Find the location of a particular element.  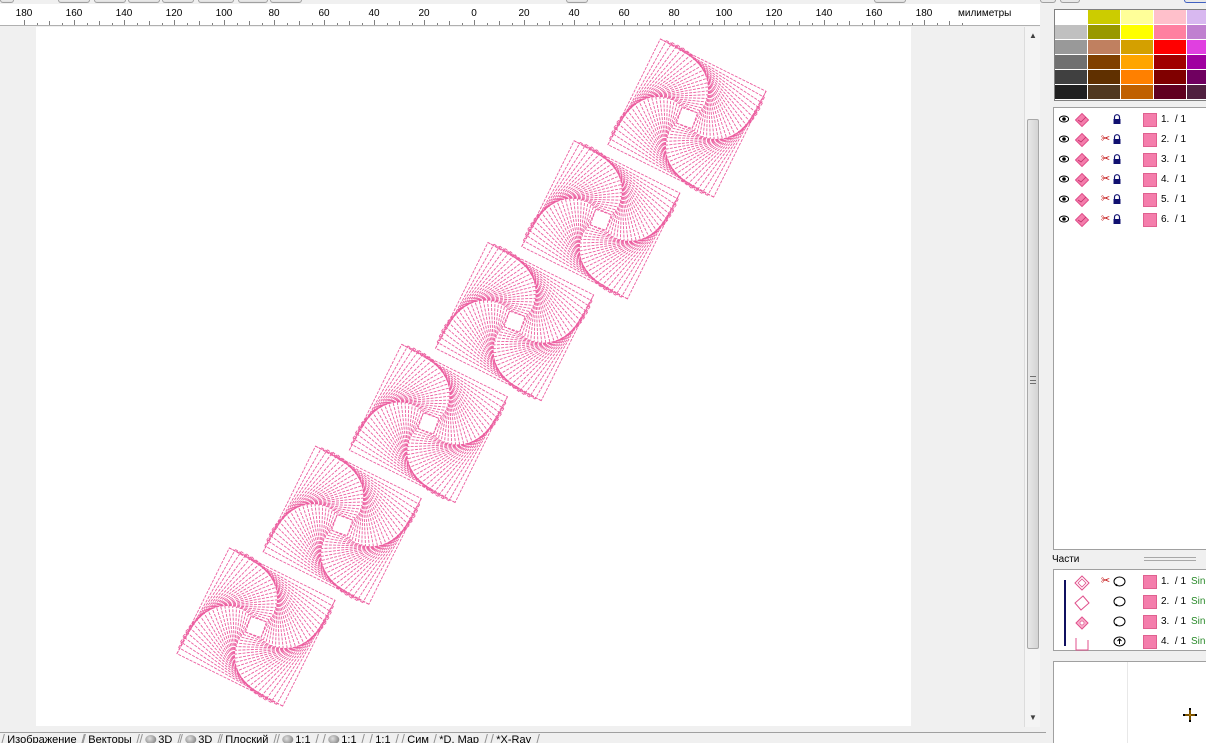

part-row: 4. / 1 Sing is located at coordinates (1130, 642).